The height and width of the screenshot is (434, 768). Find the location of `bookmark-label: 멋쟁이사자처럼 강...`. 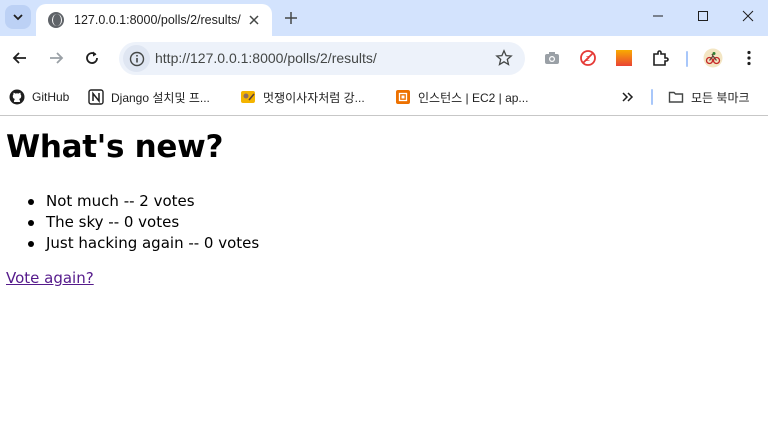

bookmark-label: 멋쟁이사자처럼 강... is located at coordinates (314, 97).